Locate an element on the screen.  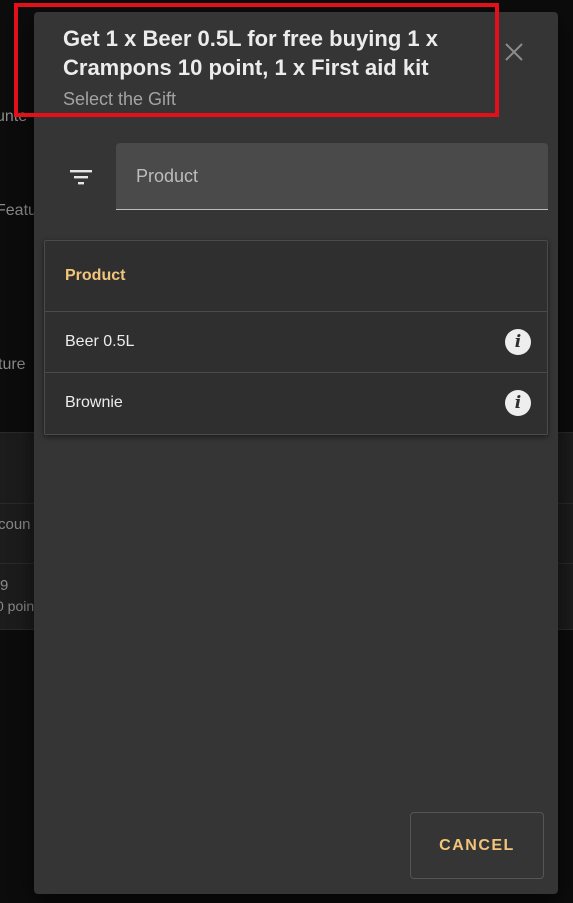
cancel-button: CANCEL is located at coordinates (477, 845).